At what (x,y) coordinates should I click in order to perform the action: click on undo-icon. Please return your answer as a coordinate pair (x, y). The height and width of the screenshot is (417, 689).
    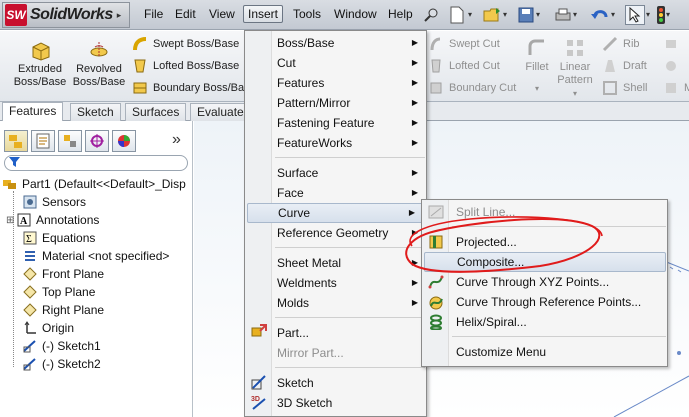
    Looking at the image, I should click on (600, 15).